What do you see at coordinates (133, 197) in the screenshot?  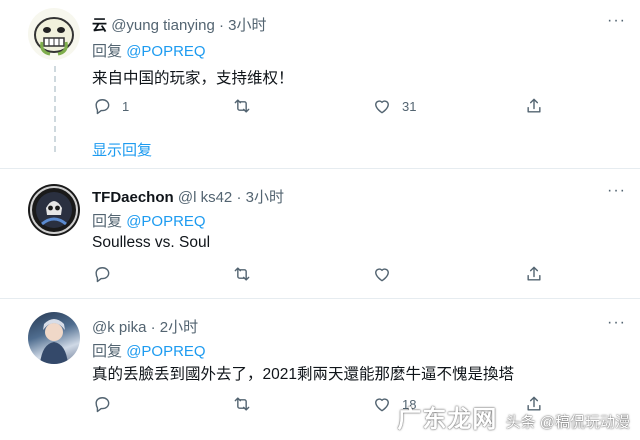 I see `display-name: TFDaechon` at bounding box center [133, 197].